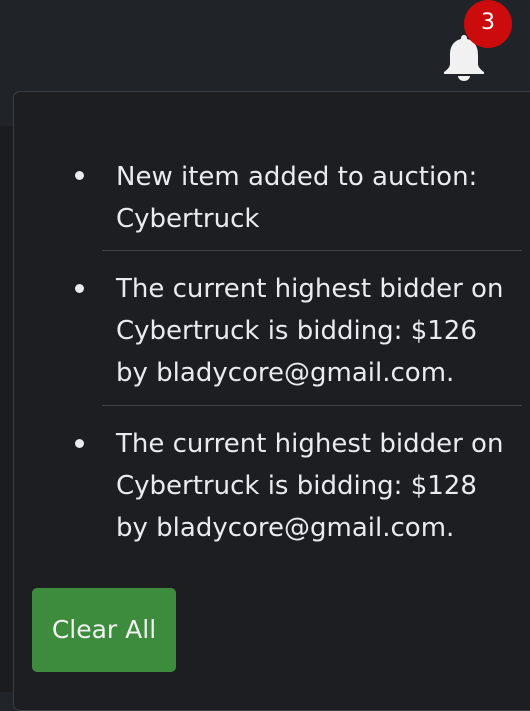 The image size is (530, 711). What do you see at coordinates (104, 630) in the screenshot?
I see `clear-all-button: Clear All` at bounding box center [104, 630].